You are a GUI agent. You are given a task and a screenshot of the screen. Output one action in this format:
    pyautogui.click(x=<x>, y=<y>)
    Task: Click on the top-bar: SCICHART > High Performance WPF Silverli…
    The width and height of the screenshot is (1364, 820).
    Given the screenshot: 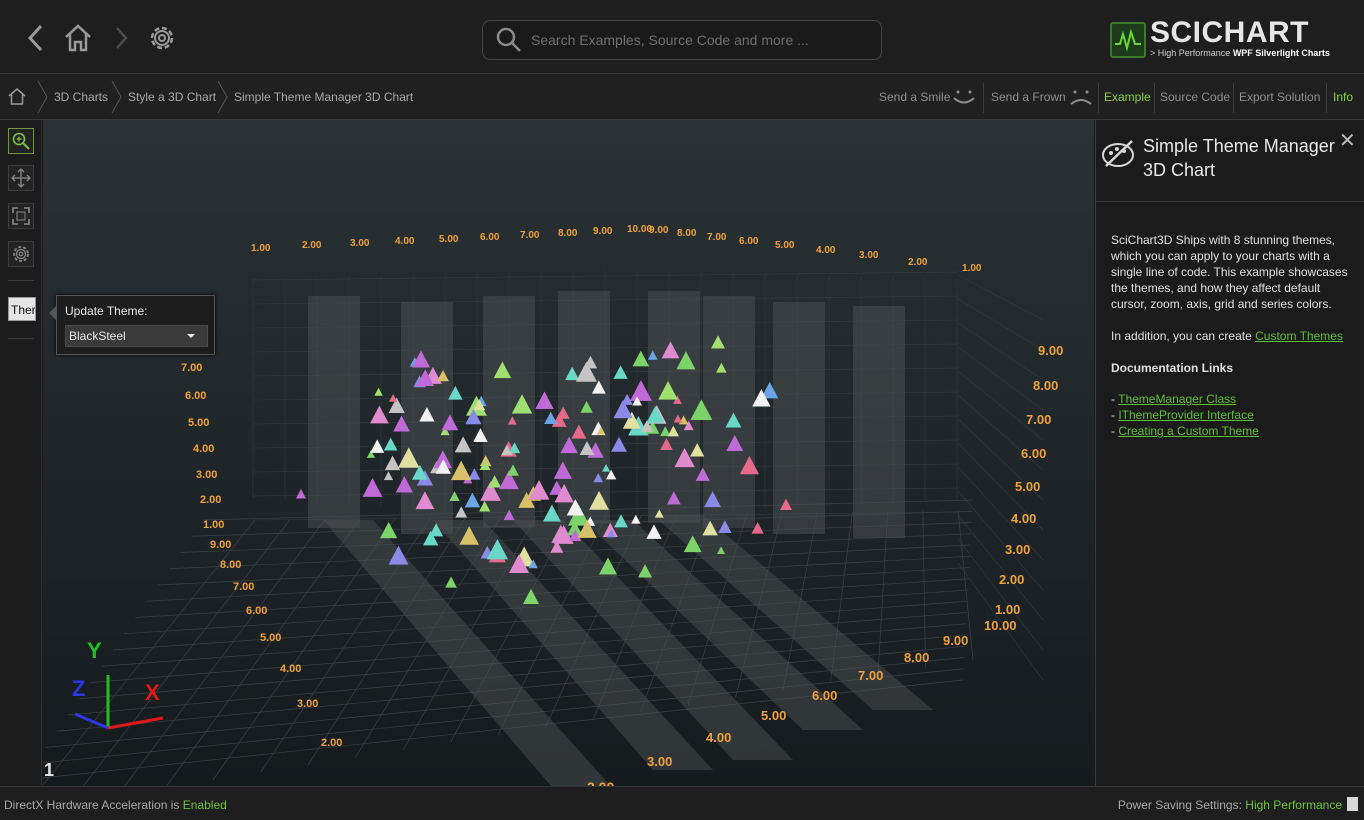 What is the action you would take?
    pyautogui.click(x=682, y=37)
    